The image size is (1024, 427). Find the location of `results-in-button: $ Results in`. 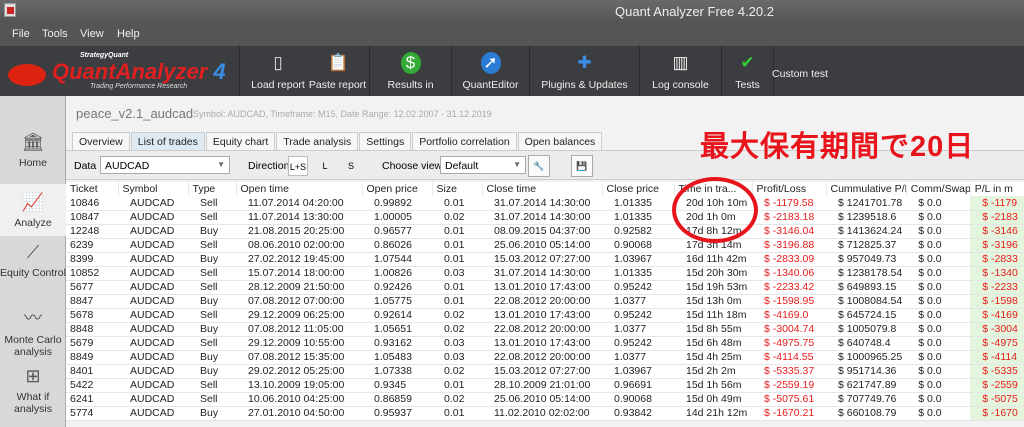

results-in-button: $ Results in is located at coordinates (411, 71).